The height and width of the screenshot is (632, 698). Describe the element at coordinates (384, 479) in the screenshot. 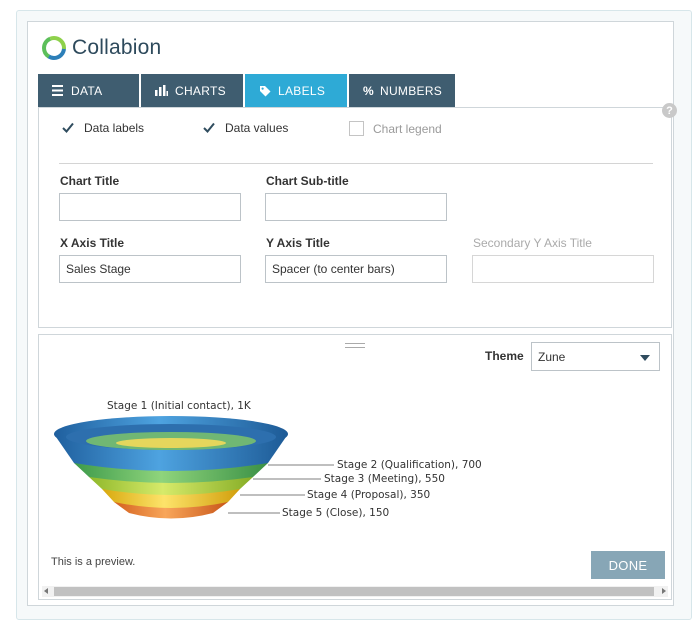

I see `funnel-label-stage-3: Stage 3 (Meeting), 550` at that location.